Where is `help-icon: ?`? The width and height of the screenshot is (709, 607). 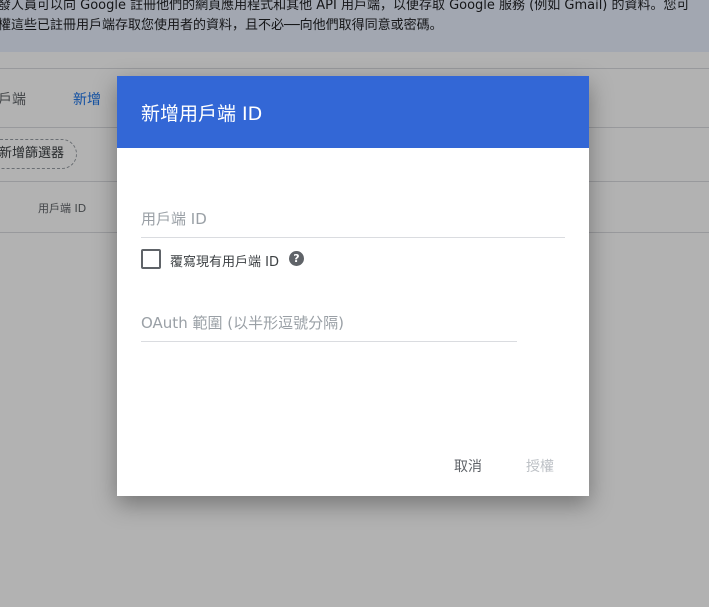 help-icon: ? is located at coordinates (296, 258).